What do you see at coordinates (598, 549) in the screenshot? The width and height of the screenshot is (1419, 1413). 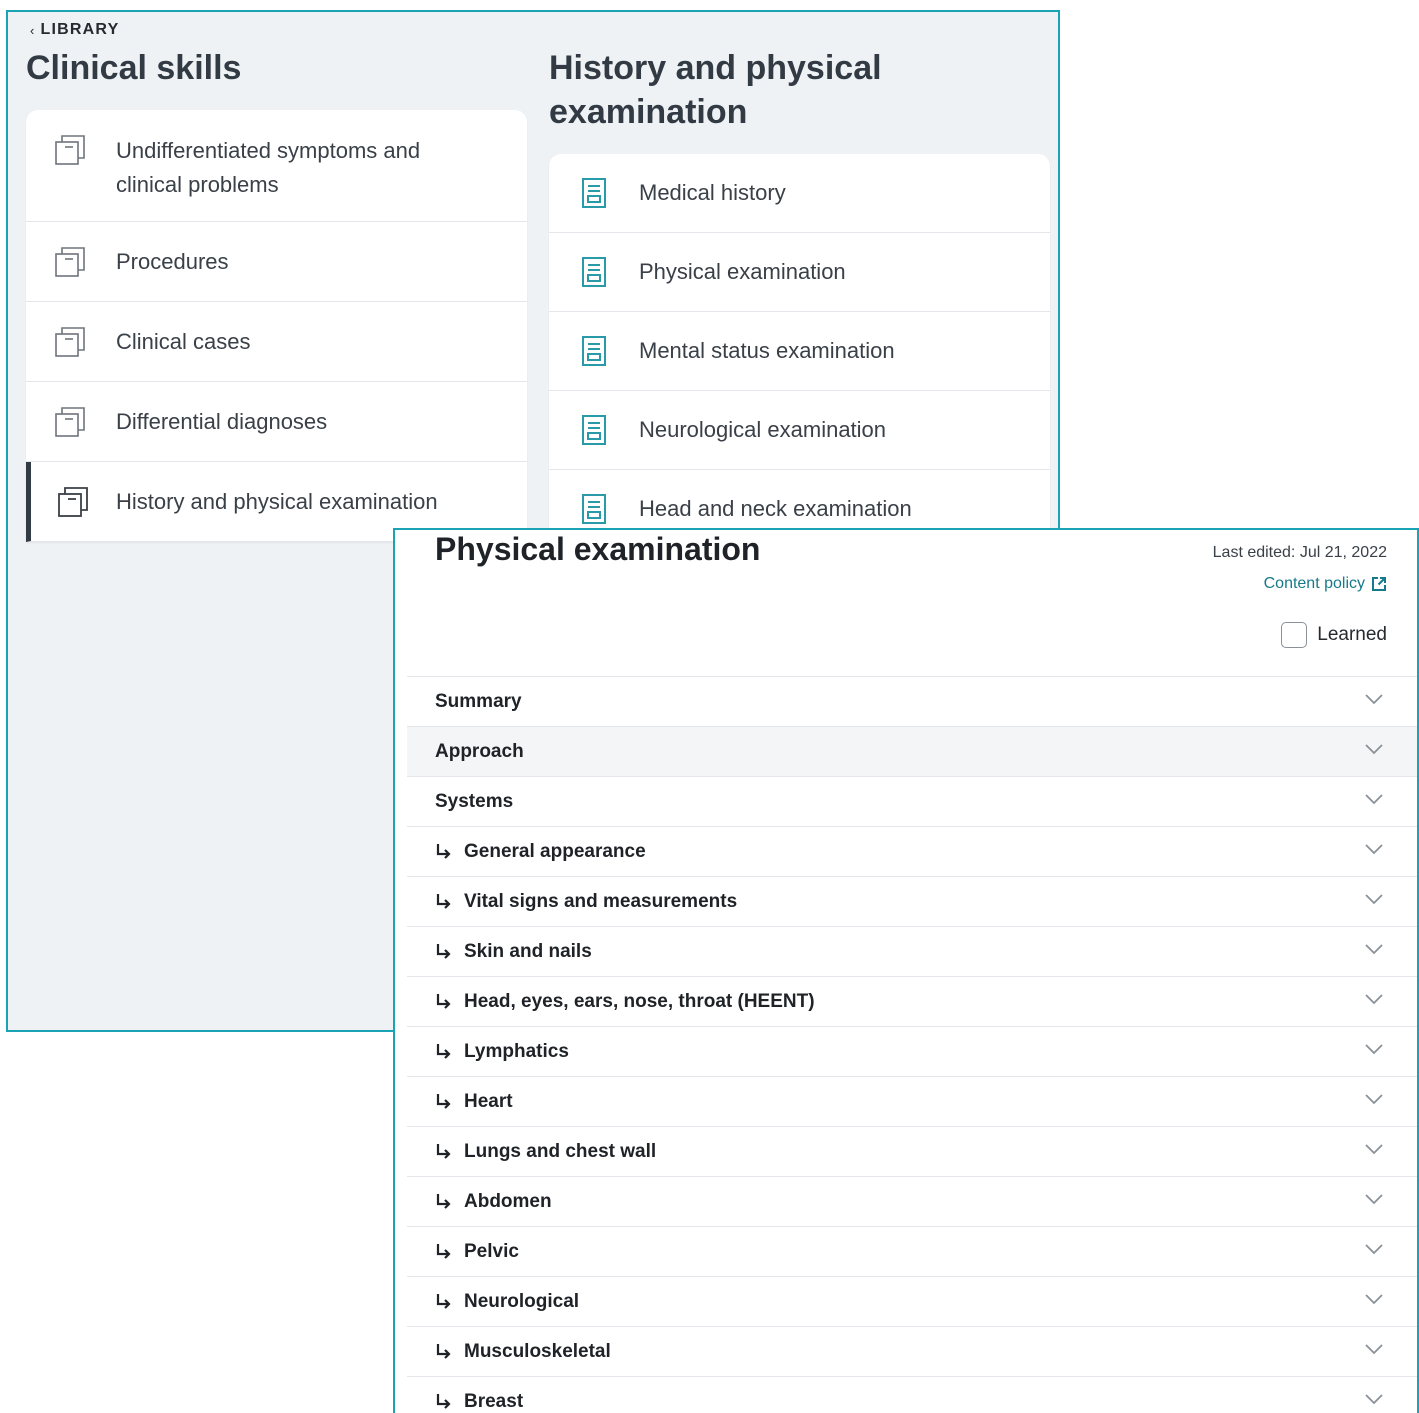 I see `article-title: Physical examination` at bounding box center [598, 549].